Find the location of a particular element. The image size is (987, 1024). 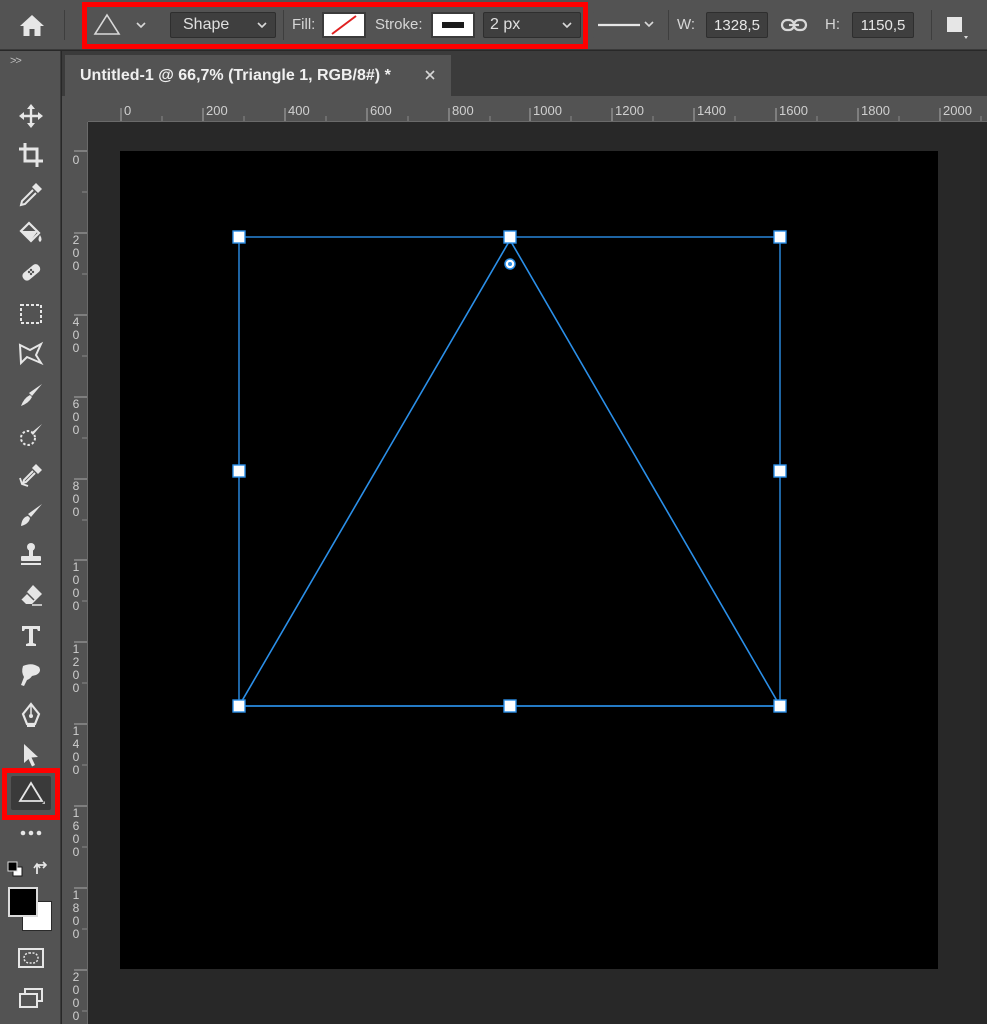

transform-handle-top-left is located at coordinates (239, 237).